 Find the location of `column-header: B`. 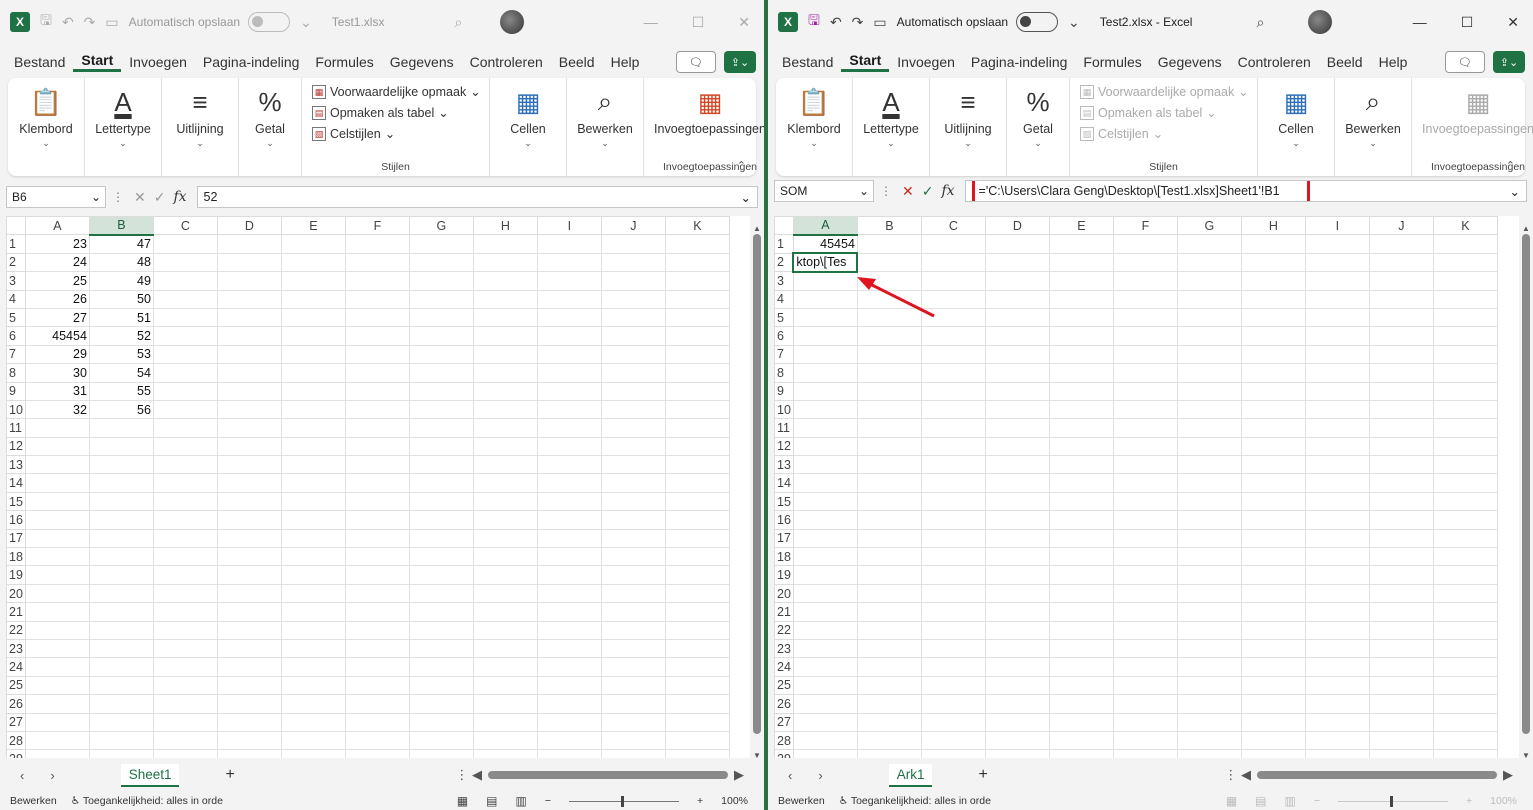

column-header: B is located at coordinates (121, 226).